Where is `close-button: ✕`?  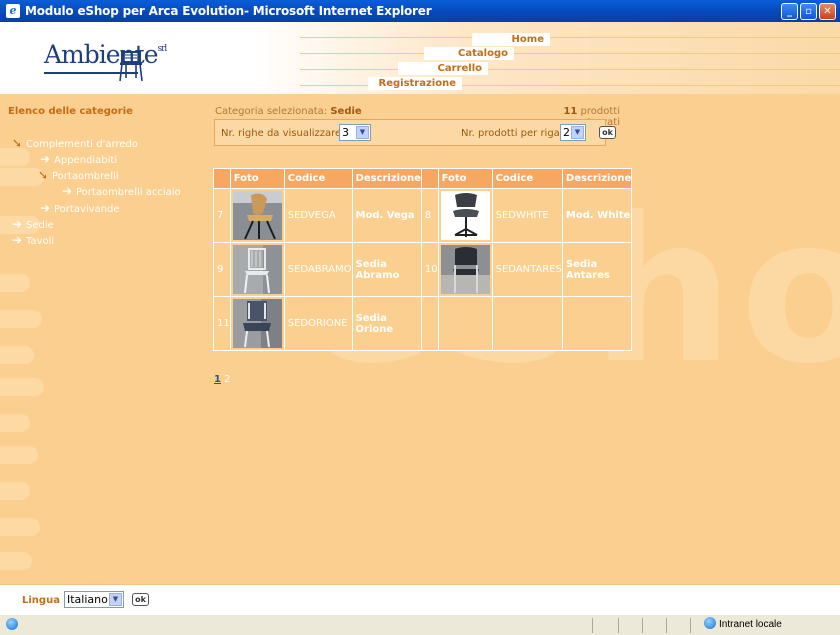
close-button: ✕ is located at coordinates (827, 11).